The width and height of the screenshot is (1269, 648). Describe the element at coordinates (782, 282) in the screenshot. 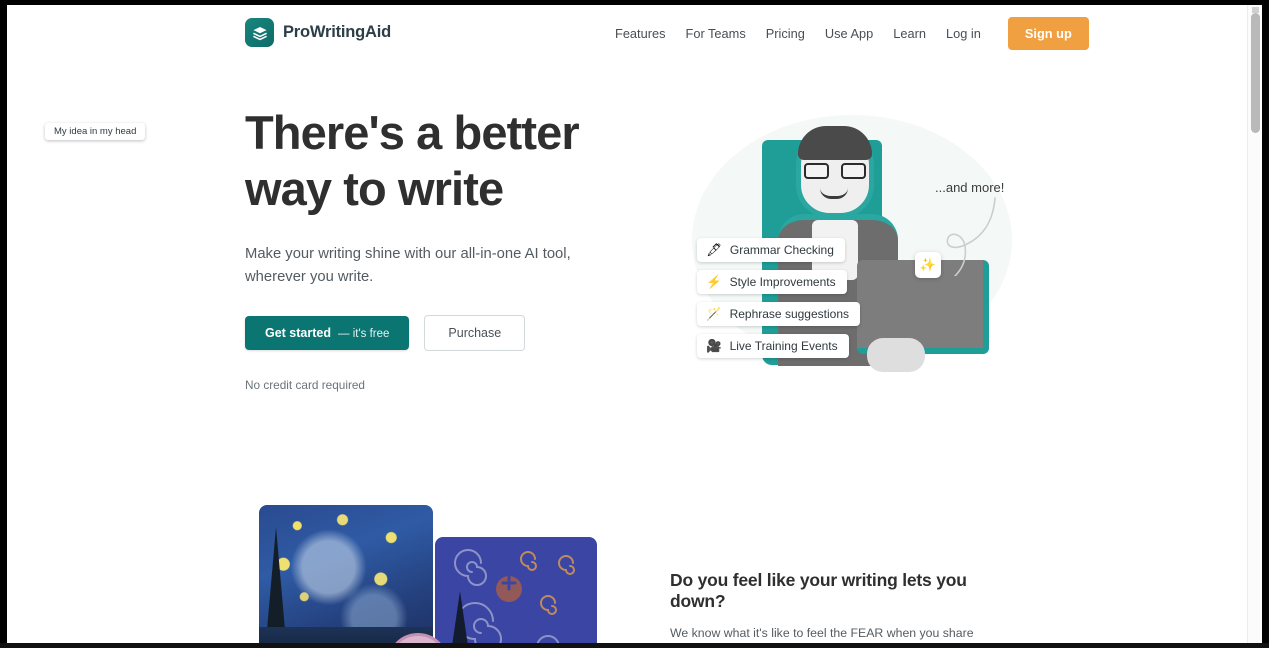

I see `feature-chip-label: Style Improvements` at that location.